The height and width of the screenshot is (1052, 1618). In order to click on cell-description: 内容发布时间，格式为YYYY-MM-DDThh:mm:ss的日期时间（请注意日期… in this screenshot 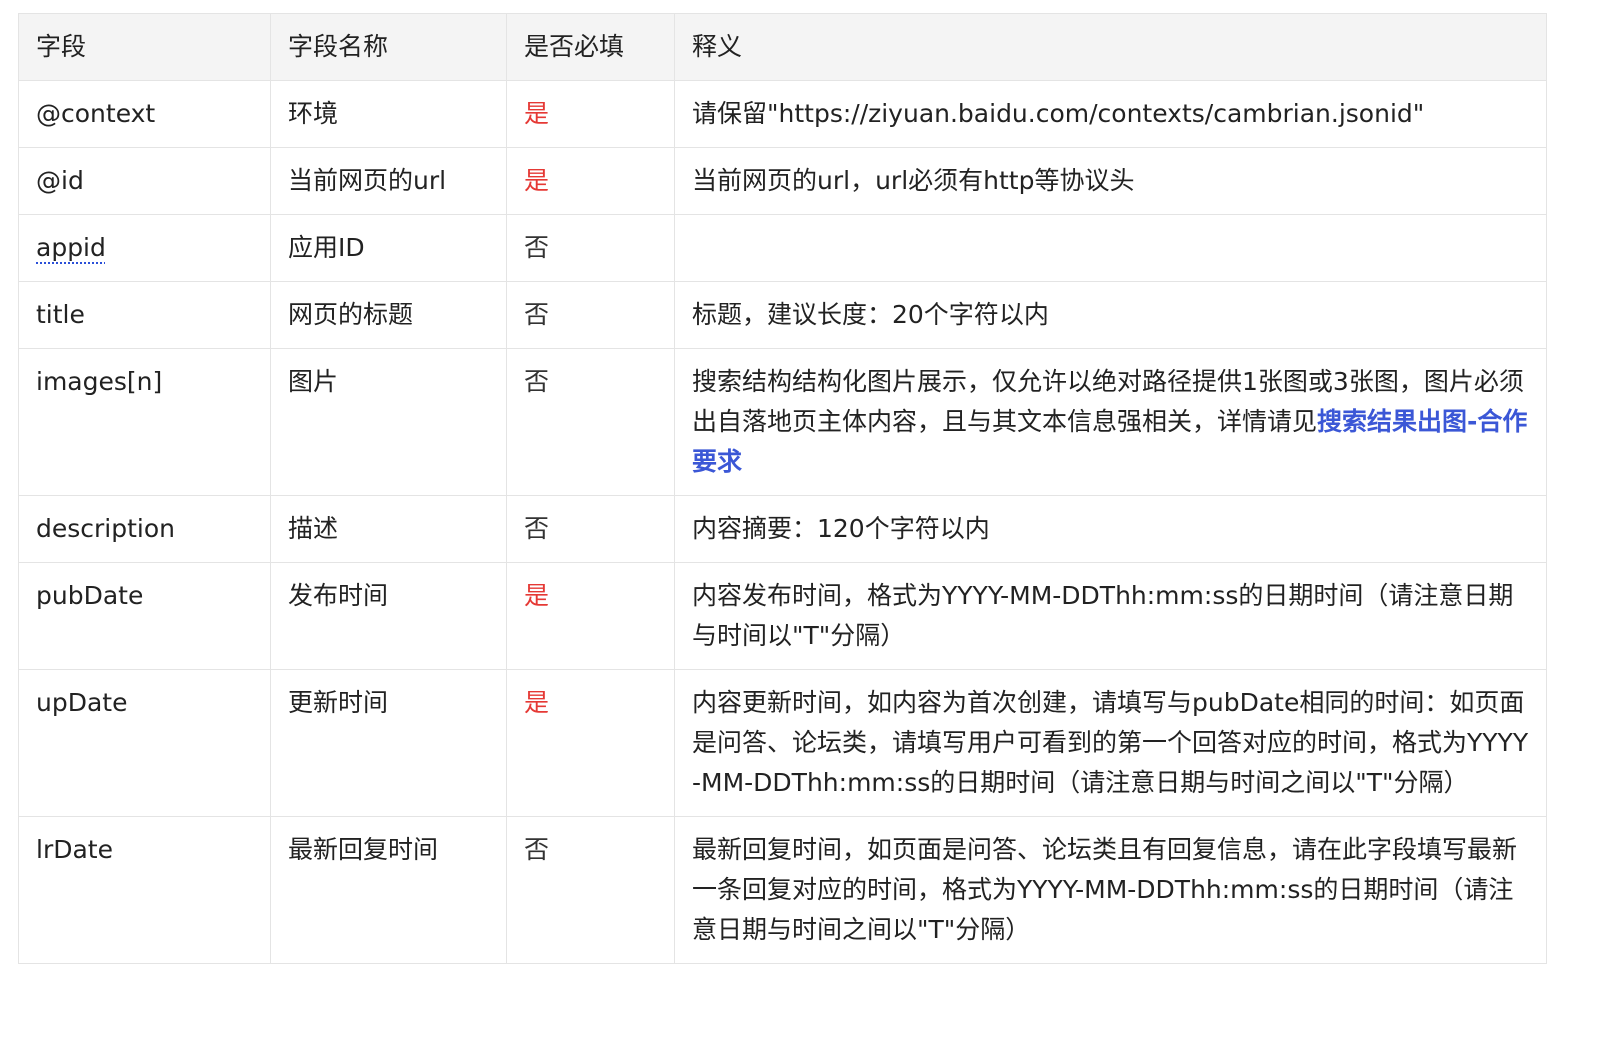, I will do `click(1110, 616)`.